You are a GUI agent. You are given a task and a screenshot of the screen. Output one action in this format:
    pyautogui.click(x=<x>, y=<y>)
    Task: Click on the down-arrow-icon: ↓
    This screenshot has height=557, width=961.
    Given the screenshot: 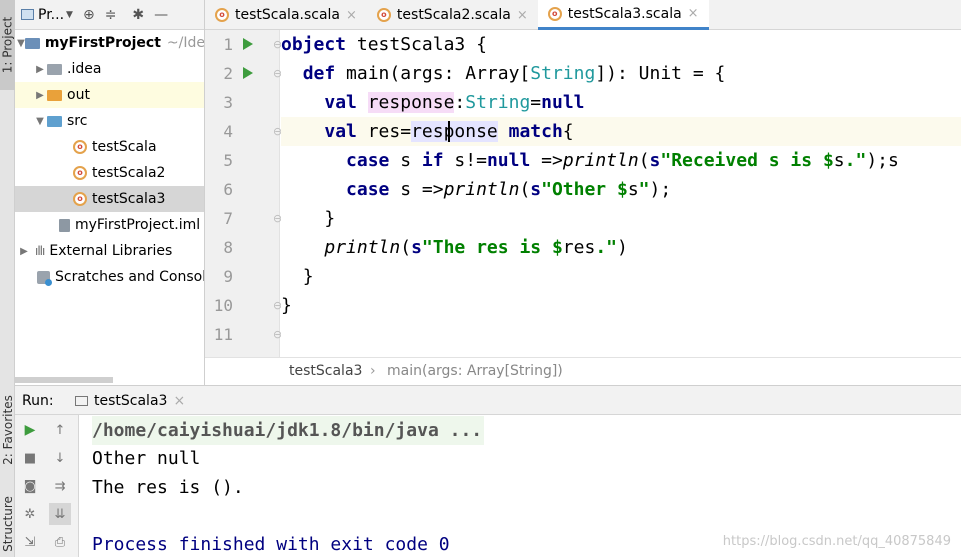 What is the action you would take?
    pyautogui.click(x=60, y=458)
    